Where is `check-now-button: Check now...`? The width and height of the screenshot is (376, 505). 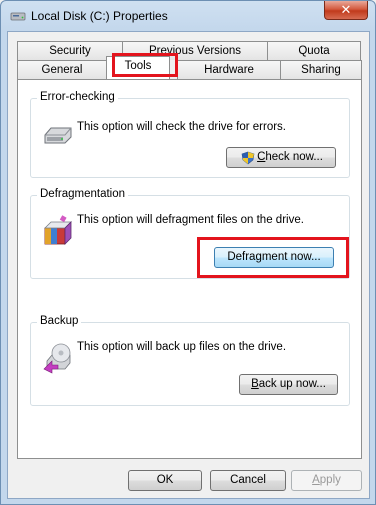 check-now-button: Check now... is located at coordinates (281, 157).